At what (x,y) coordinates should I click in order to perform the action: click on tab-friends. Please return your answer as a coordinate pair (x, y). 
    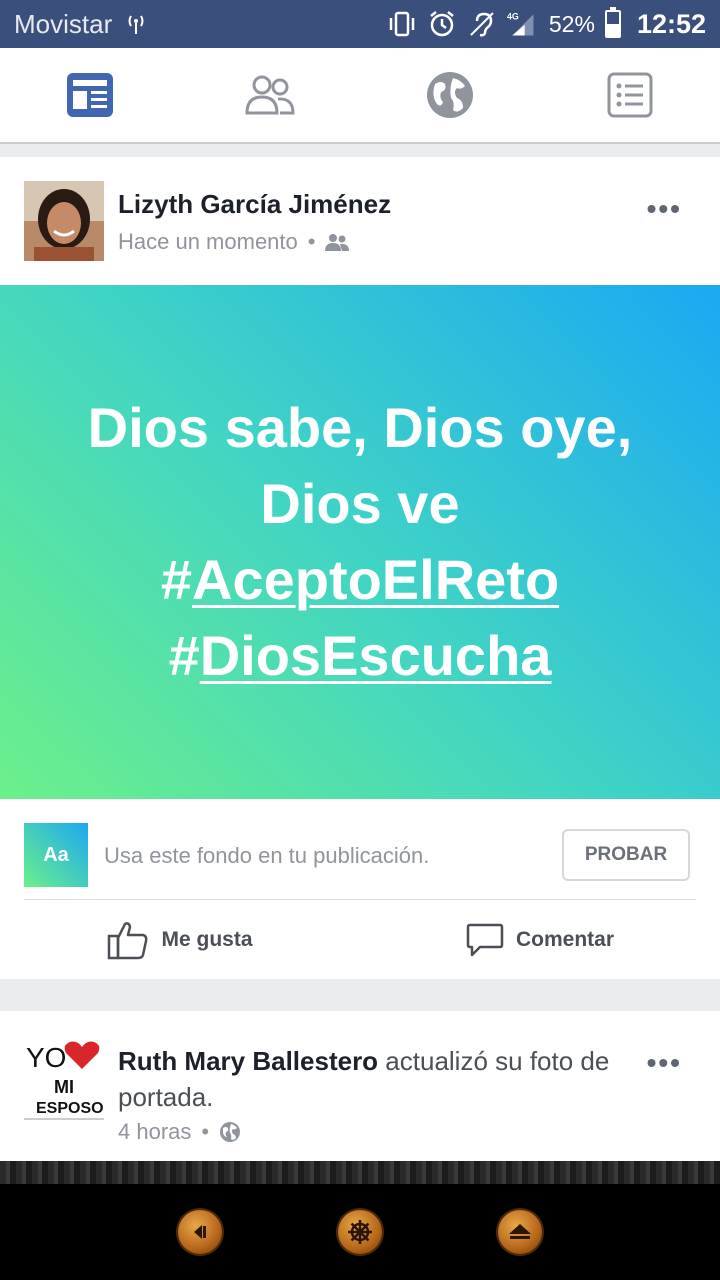
    Looking at the image, I should click on (270, 95).